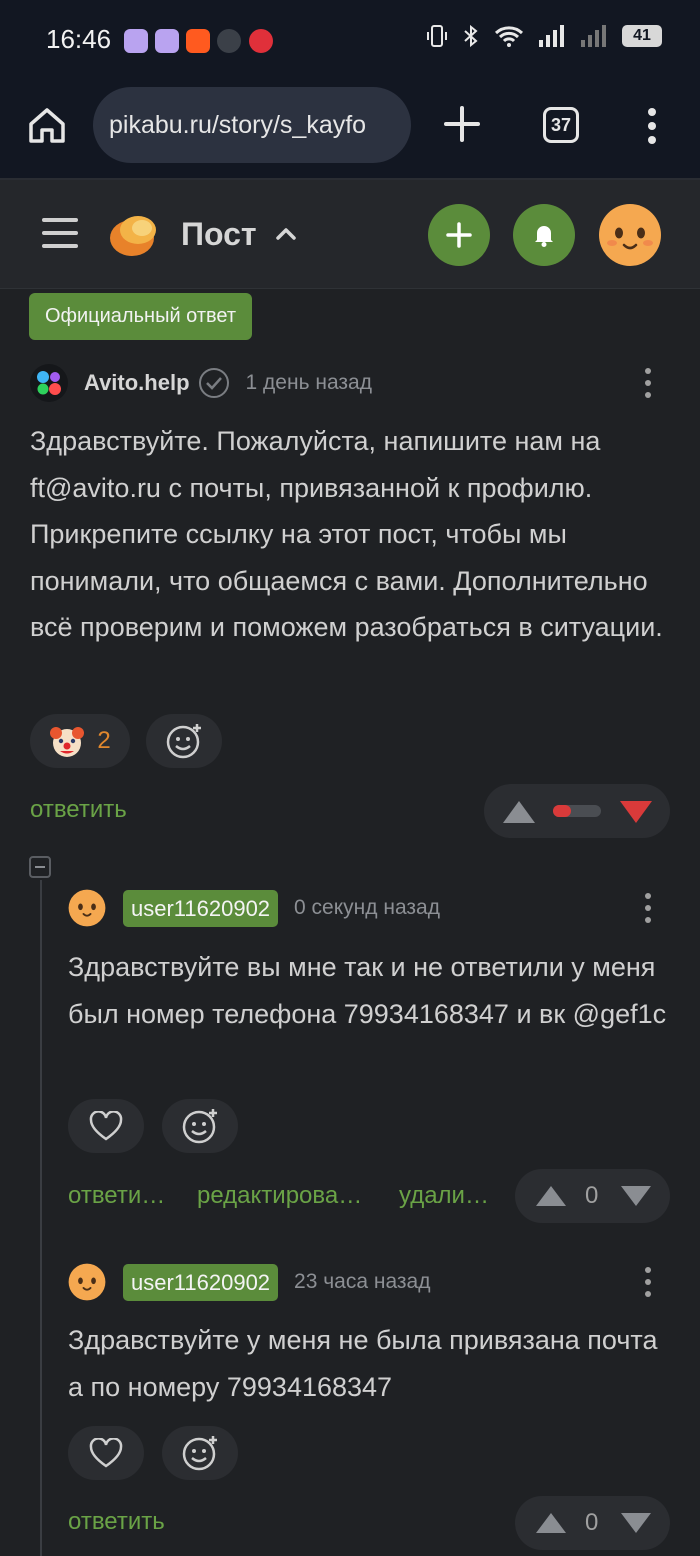  I want to click on status-bar: 16:46 41, so click(350, 41).